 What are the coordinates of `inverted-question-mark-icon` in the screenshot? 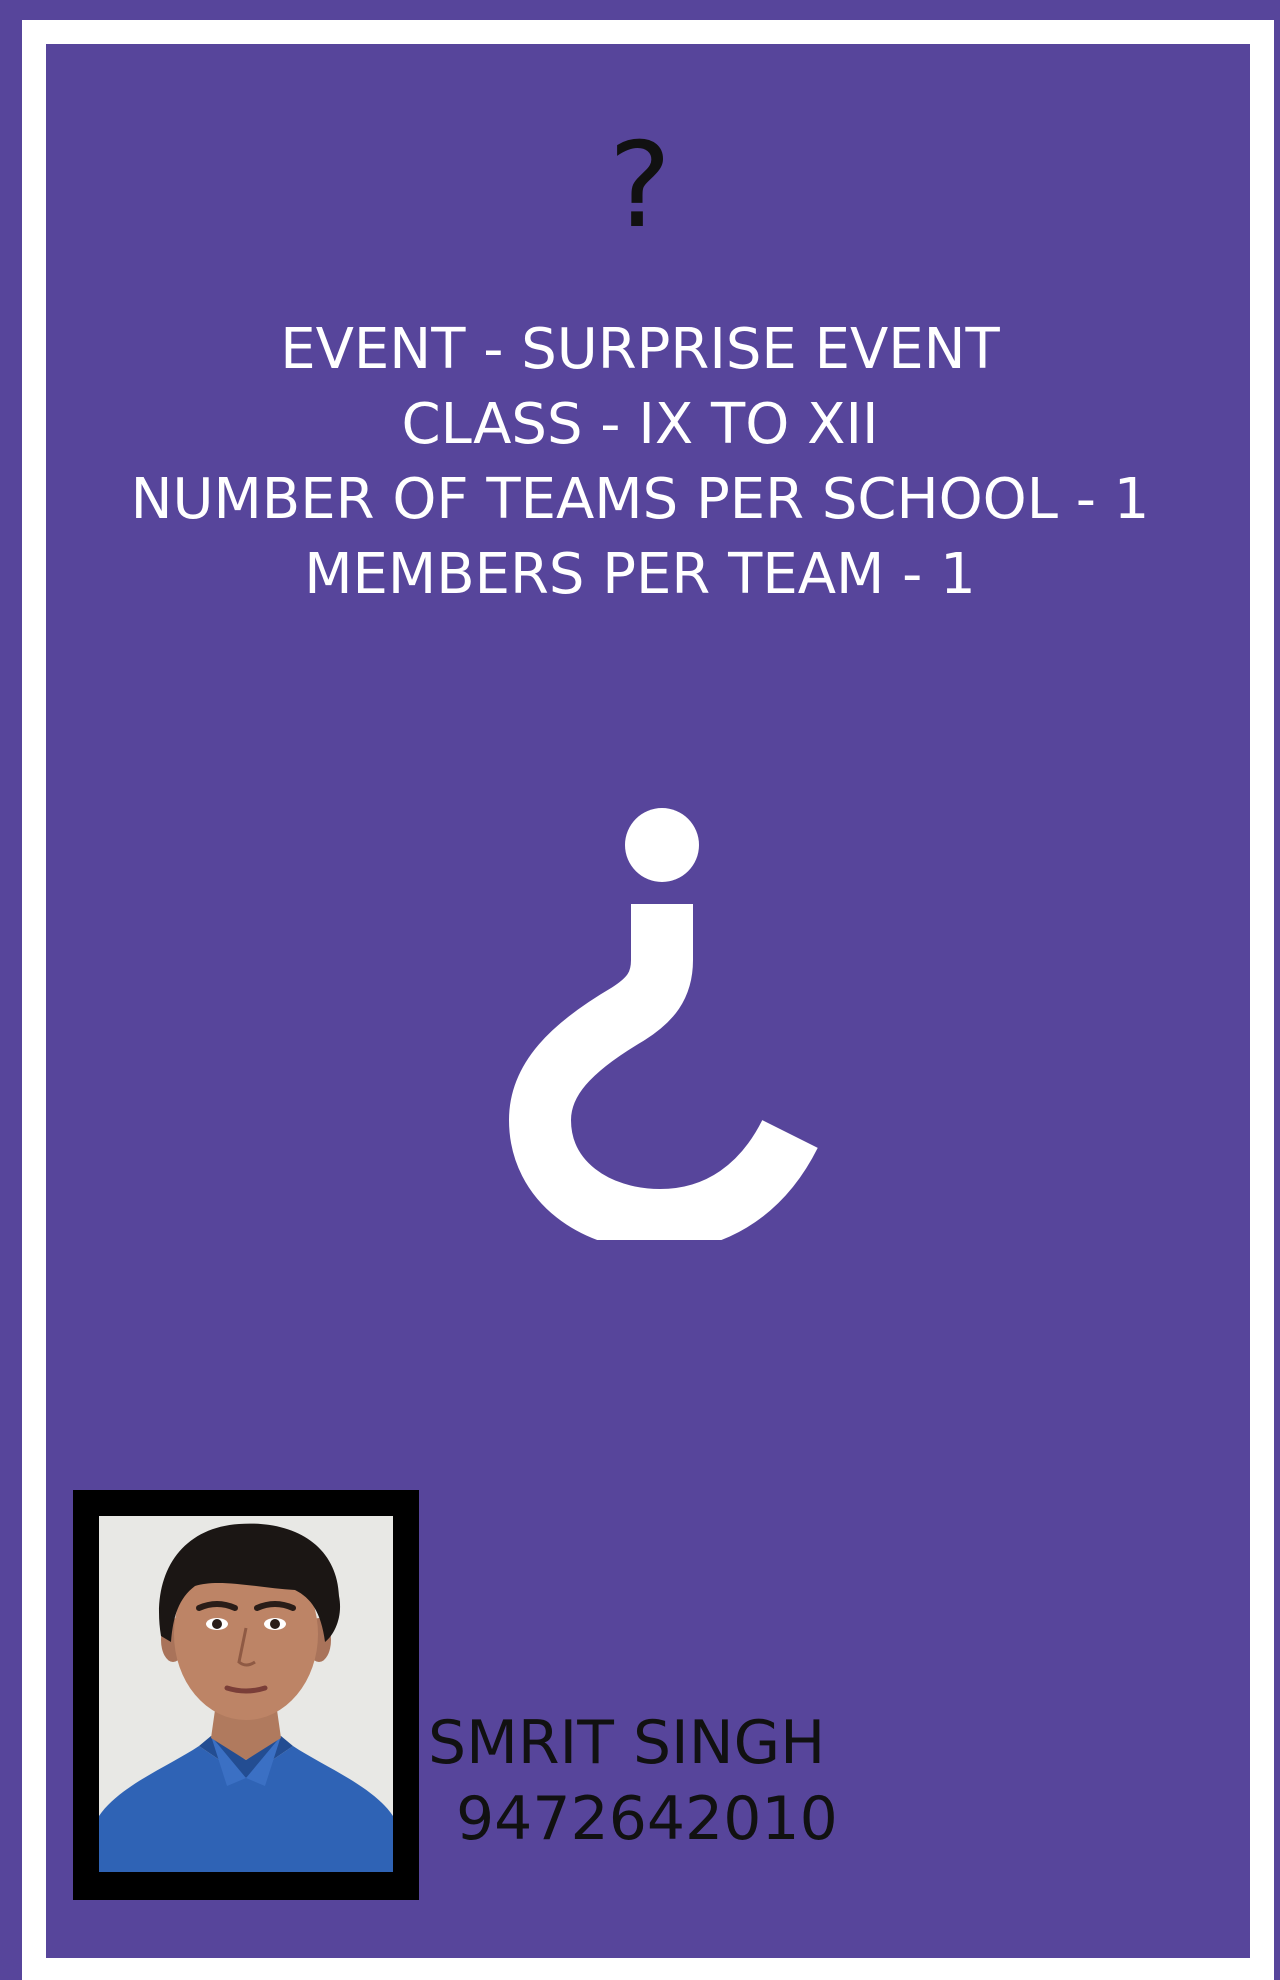 It's located at (663, 1024).